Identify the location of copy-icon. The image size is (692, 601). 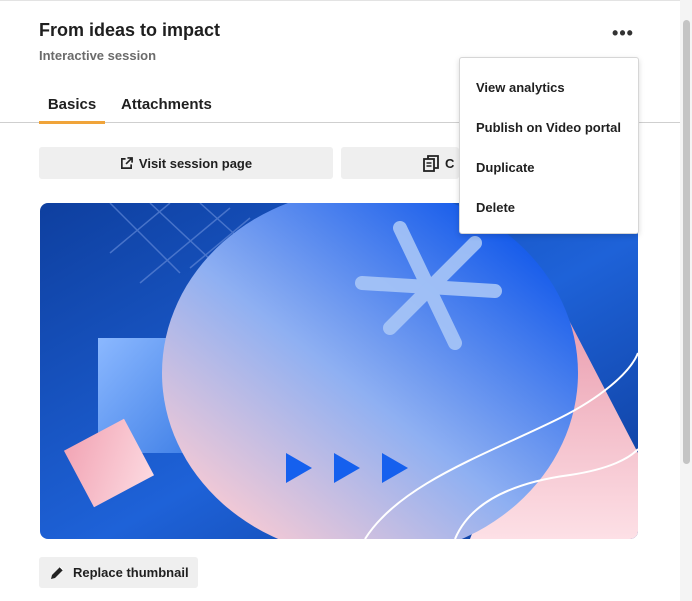
(431, 163).